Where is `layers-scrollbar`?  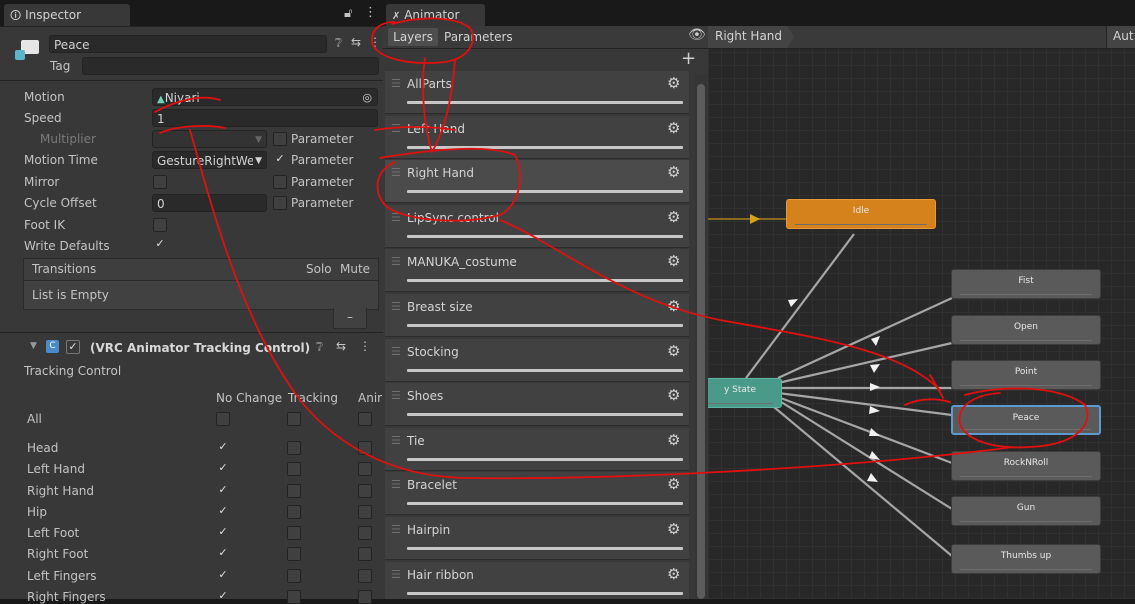
layers-scrollbar is located at coordinates (701, 336).